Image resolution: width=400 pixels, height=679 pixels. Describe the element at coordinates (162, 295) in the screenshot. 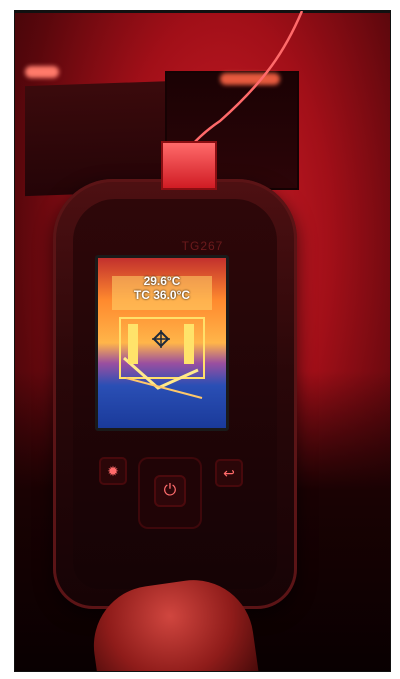

I see `thermocouple-temperature: TC 36.0°C` at that location.